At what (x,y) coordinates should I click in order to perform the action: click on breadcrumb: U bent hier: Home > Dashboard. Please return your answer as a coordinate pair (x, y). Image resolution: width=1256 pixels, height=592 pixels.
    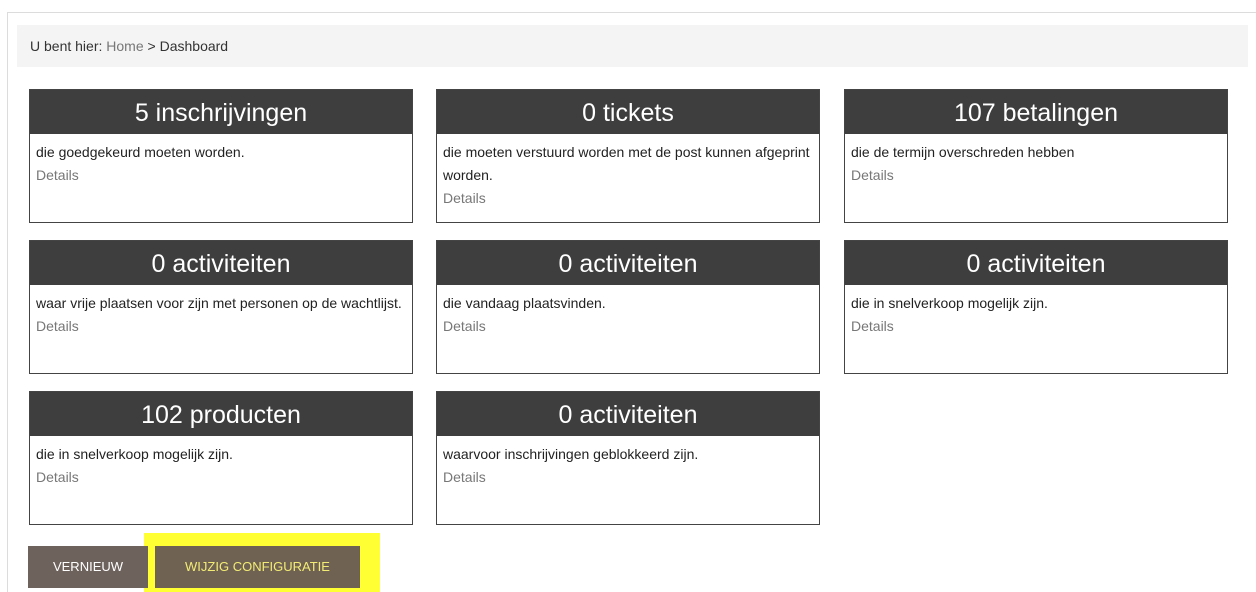
    Looking at the image, I should click on (632, 46).